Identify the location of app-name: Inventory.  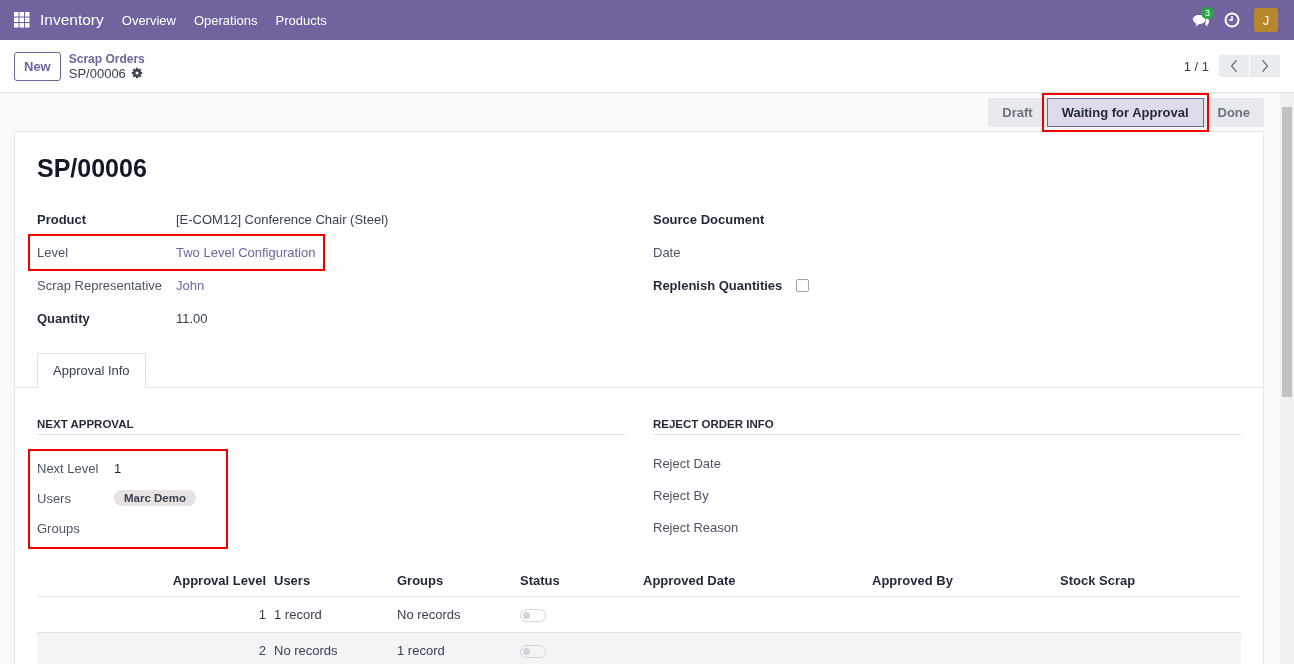
(72, 20).